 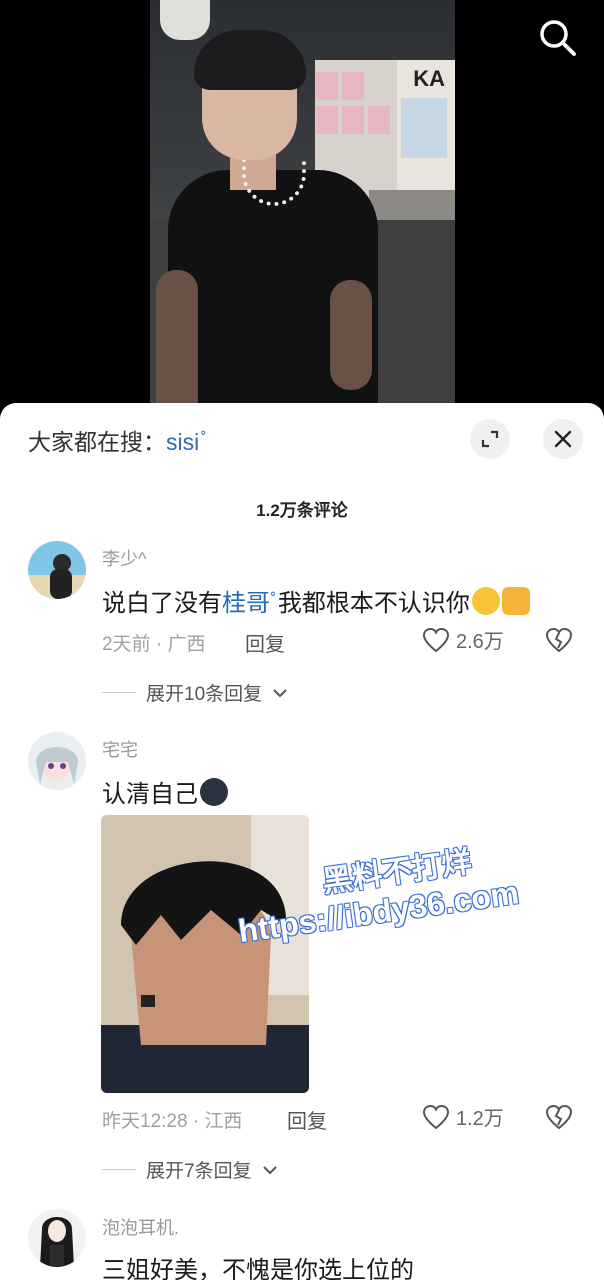 What do you see at coordinates (250, 60) in the screenshot?
I see `person-hair` at bounding box center [250, 60].